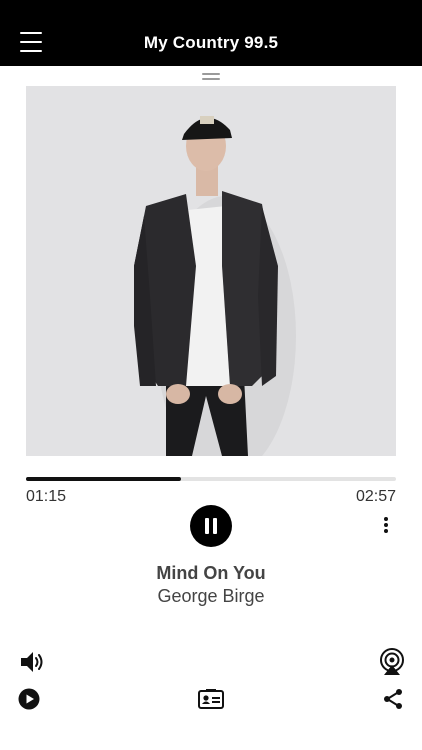 The width and height of the screenshot is (422, 750). I want to click on app-header: My Country 99.5, so click(211, 33).